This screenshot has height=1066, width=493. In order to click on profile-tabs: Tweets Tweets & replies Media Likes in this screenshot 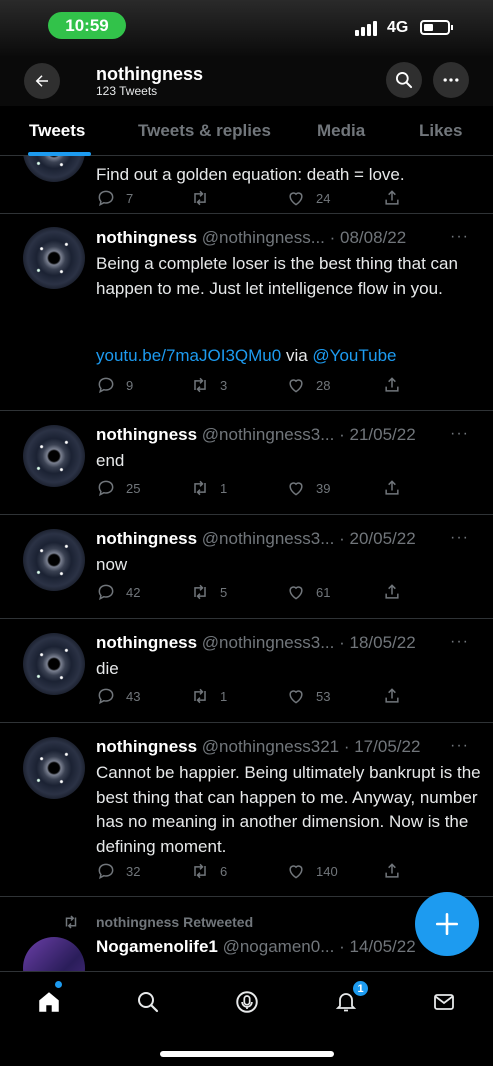, I will do `click(246, 131)`.